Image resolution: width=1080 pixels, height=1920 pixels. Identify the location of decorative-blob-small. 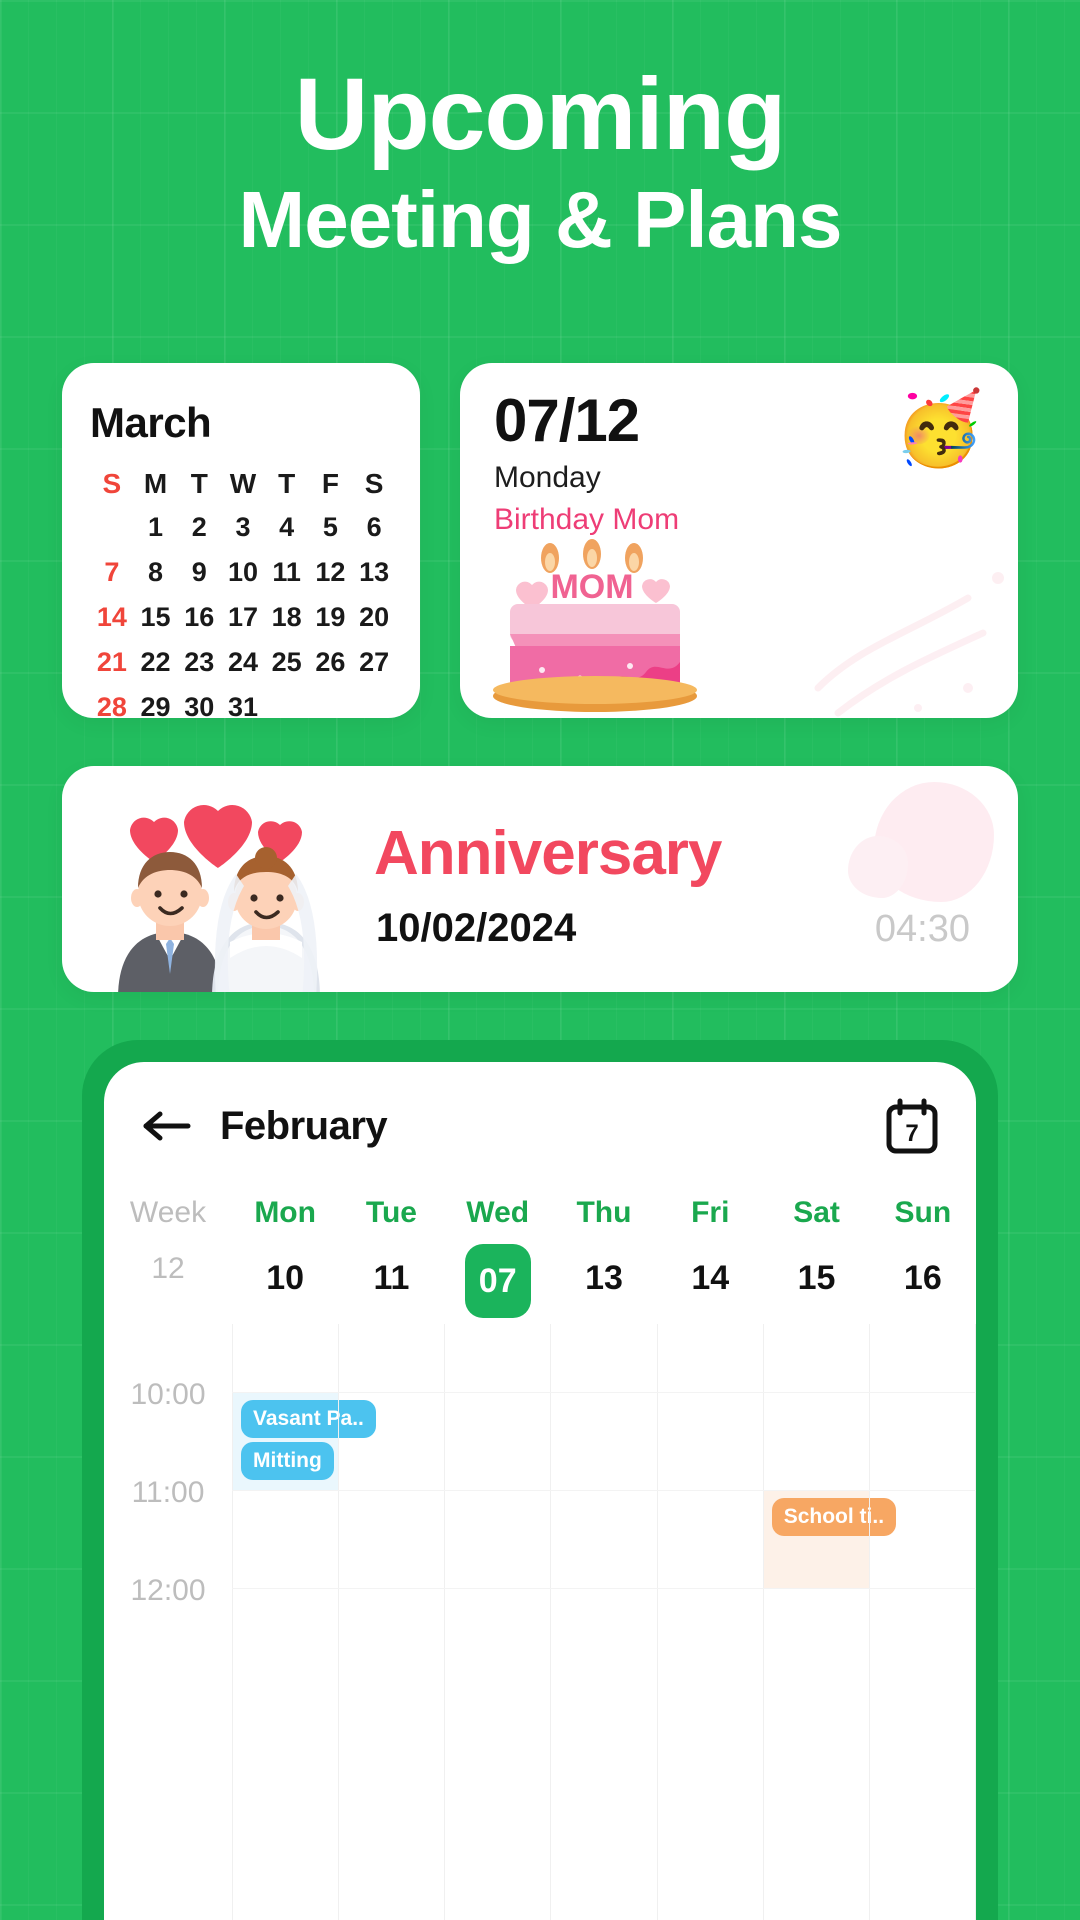
(878, 867).